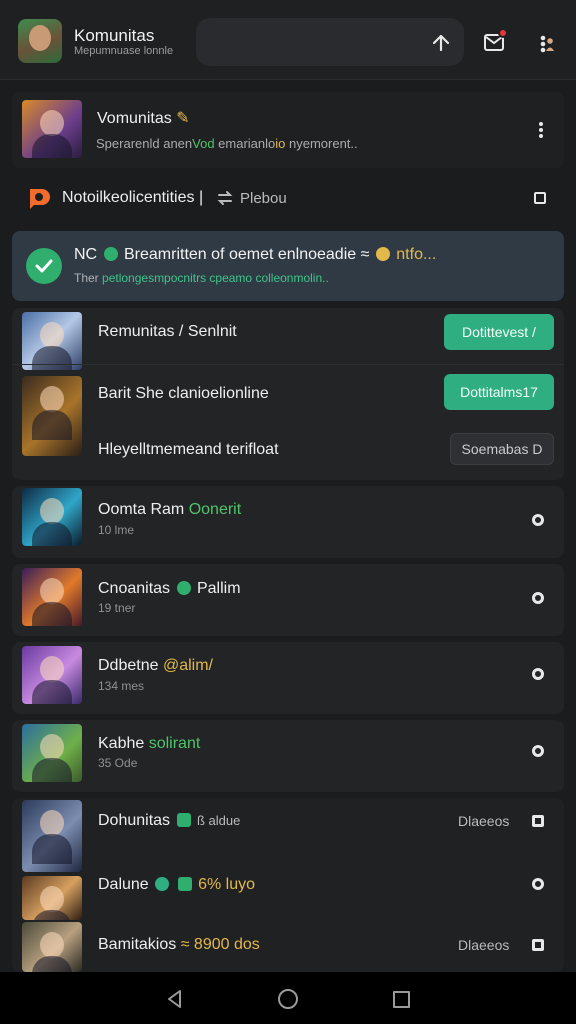 The image size is (576, 1024). Describe the element at coordinates (263, 198) in the screenshot. I see `section-sublabel: Plebou` at that location.